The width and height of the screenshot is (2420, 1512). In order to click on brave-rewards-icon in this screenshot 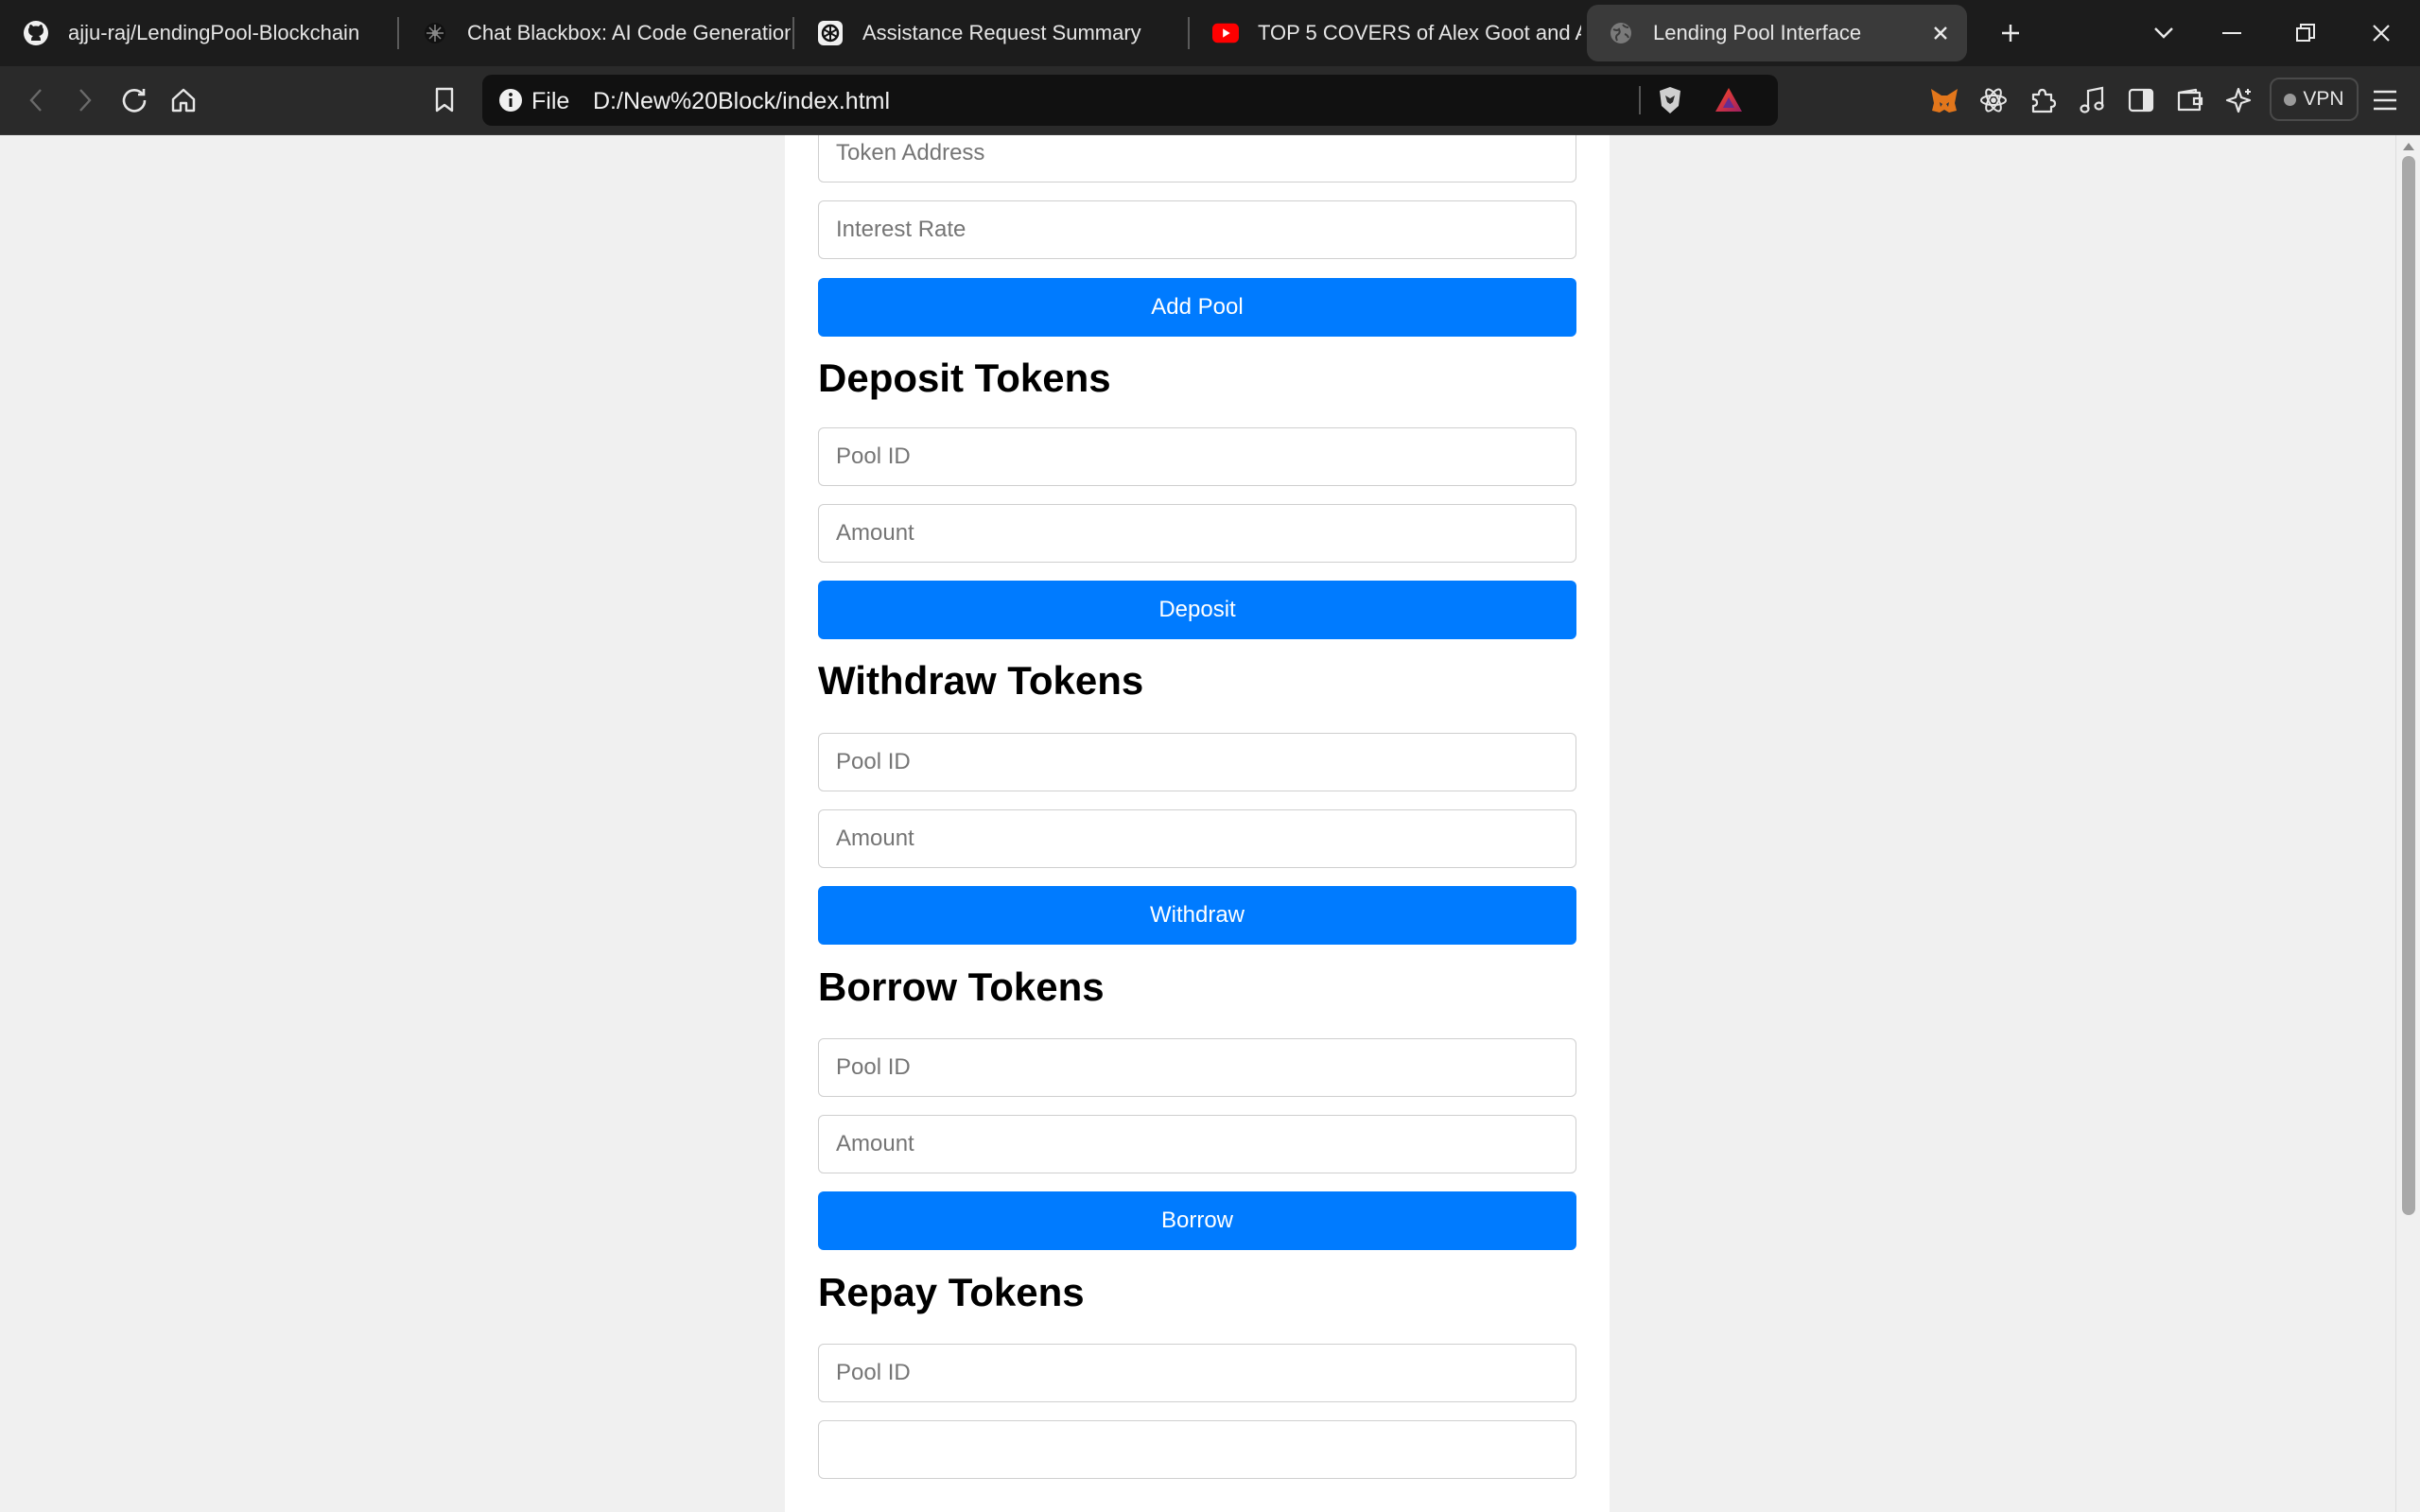, I will do `click(1729, 100)`.